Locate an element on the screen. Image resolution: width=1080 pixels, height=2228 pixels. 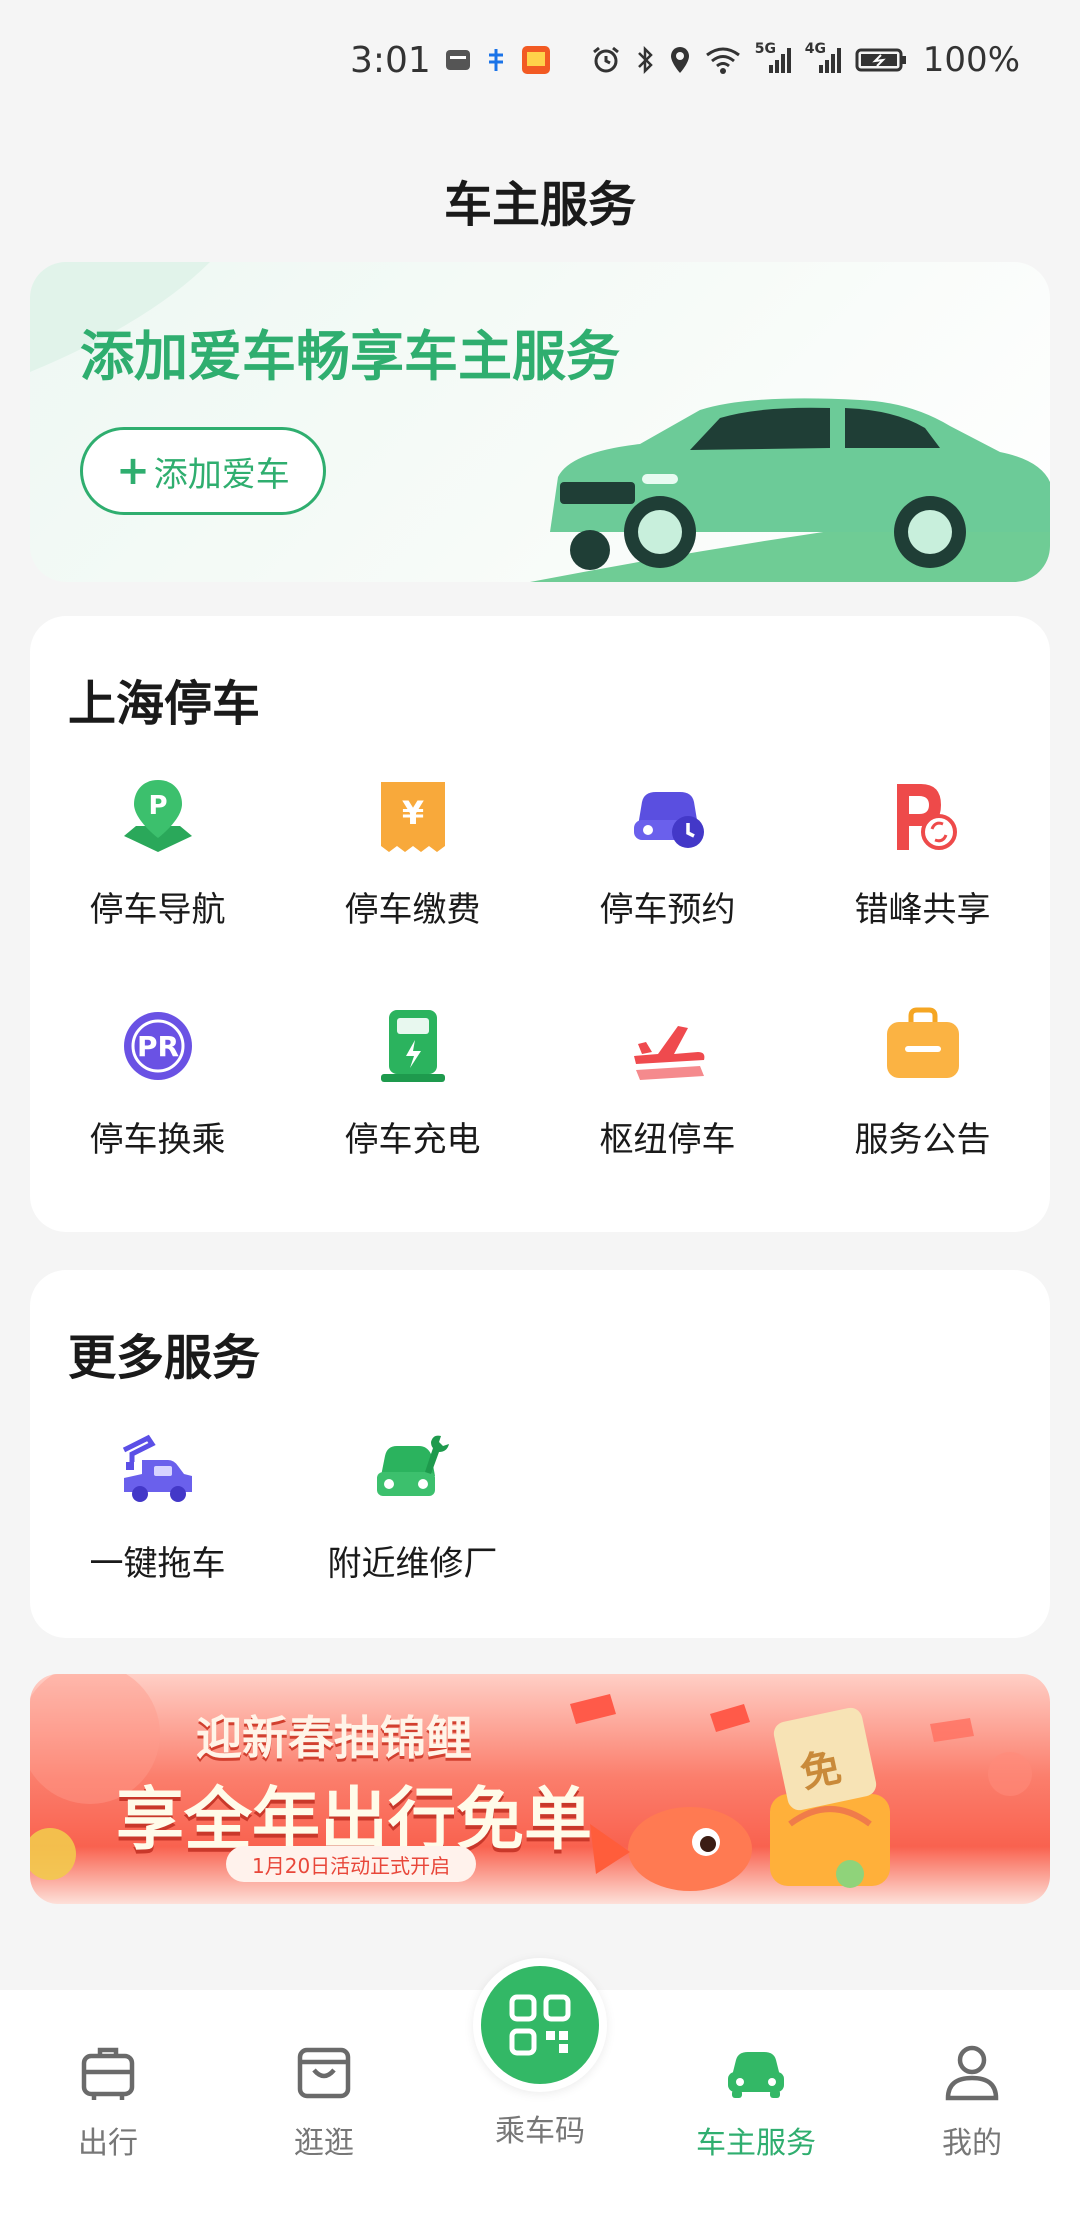
service-label: 附近维修厂 is located at coordinates (412, 1564).